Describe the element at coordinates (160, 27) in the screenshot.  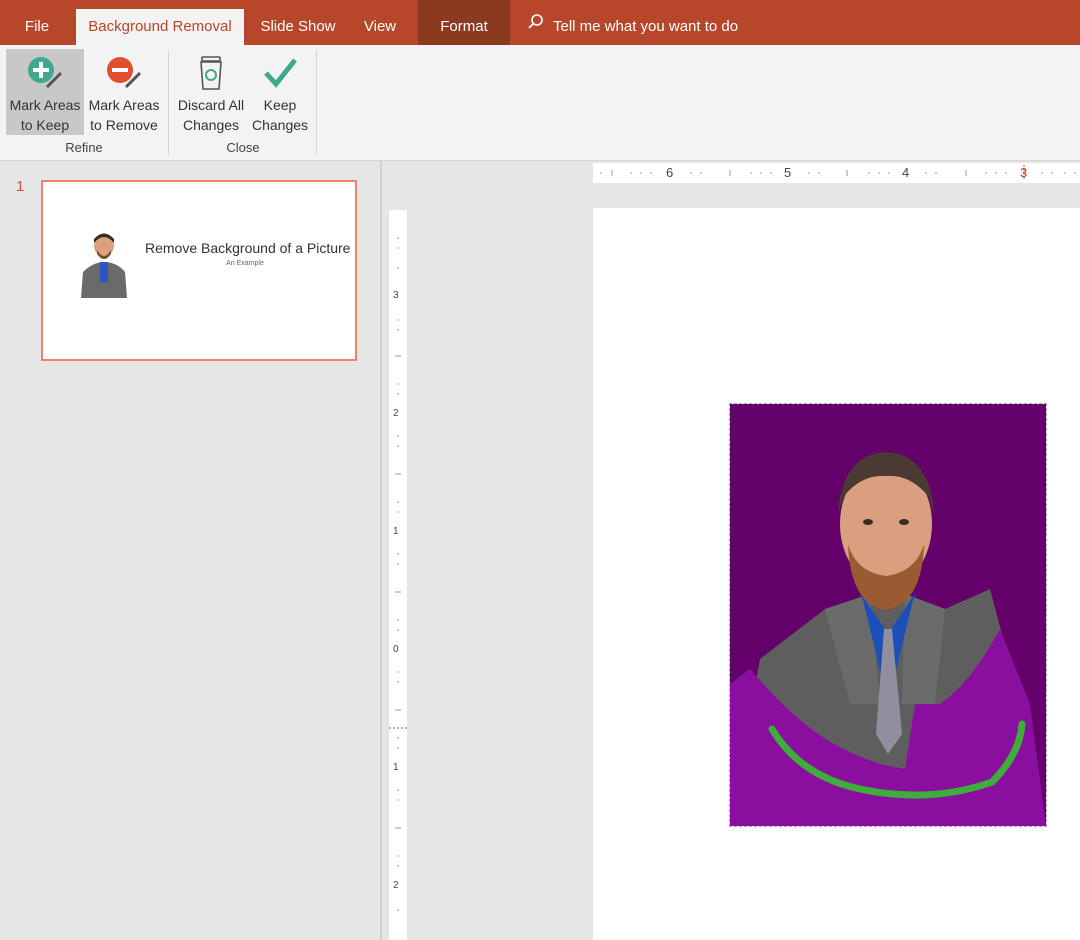
I see `tab-background-removal: Background Removal` at that location.